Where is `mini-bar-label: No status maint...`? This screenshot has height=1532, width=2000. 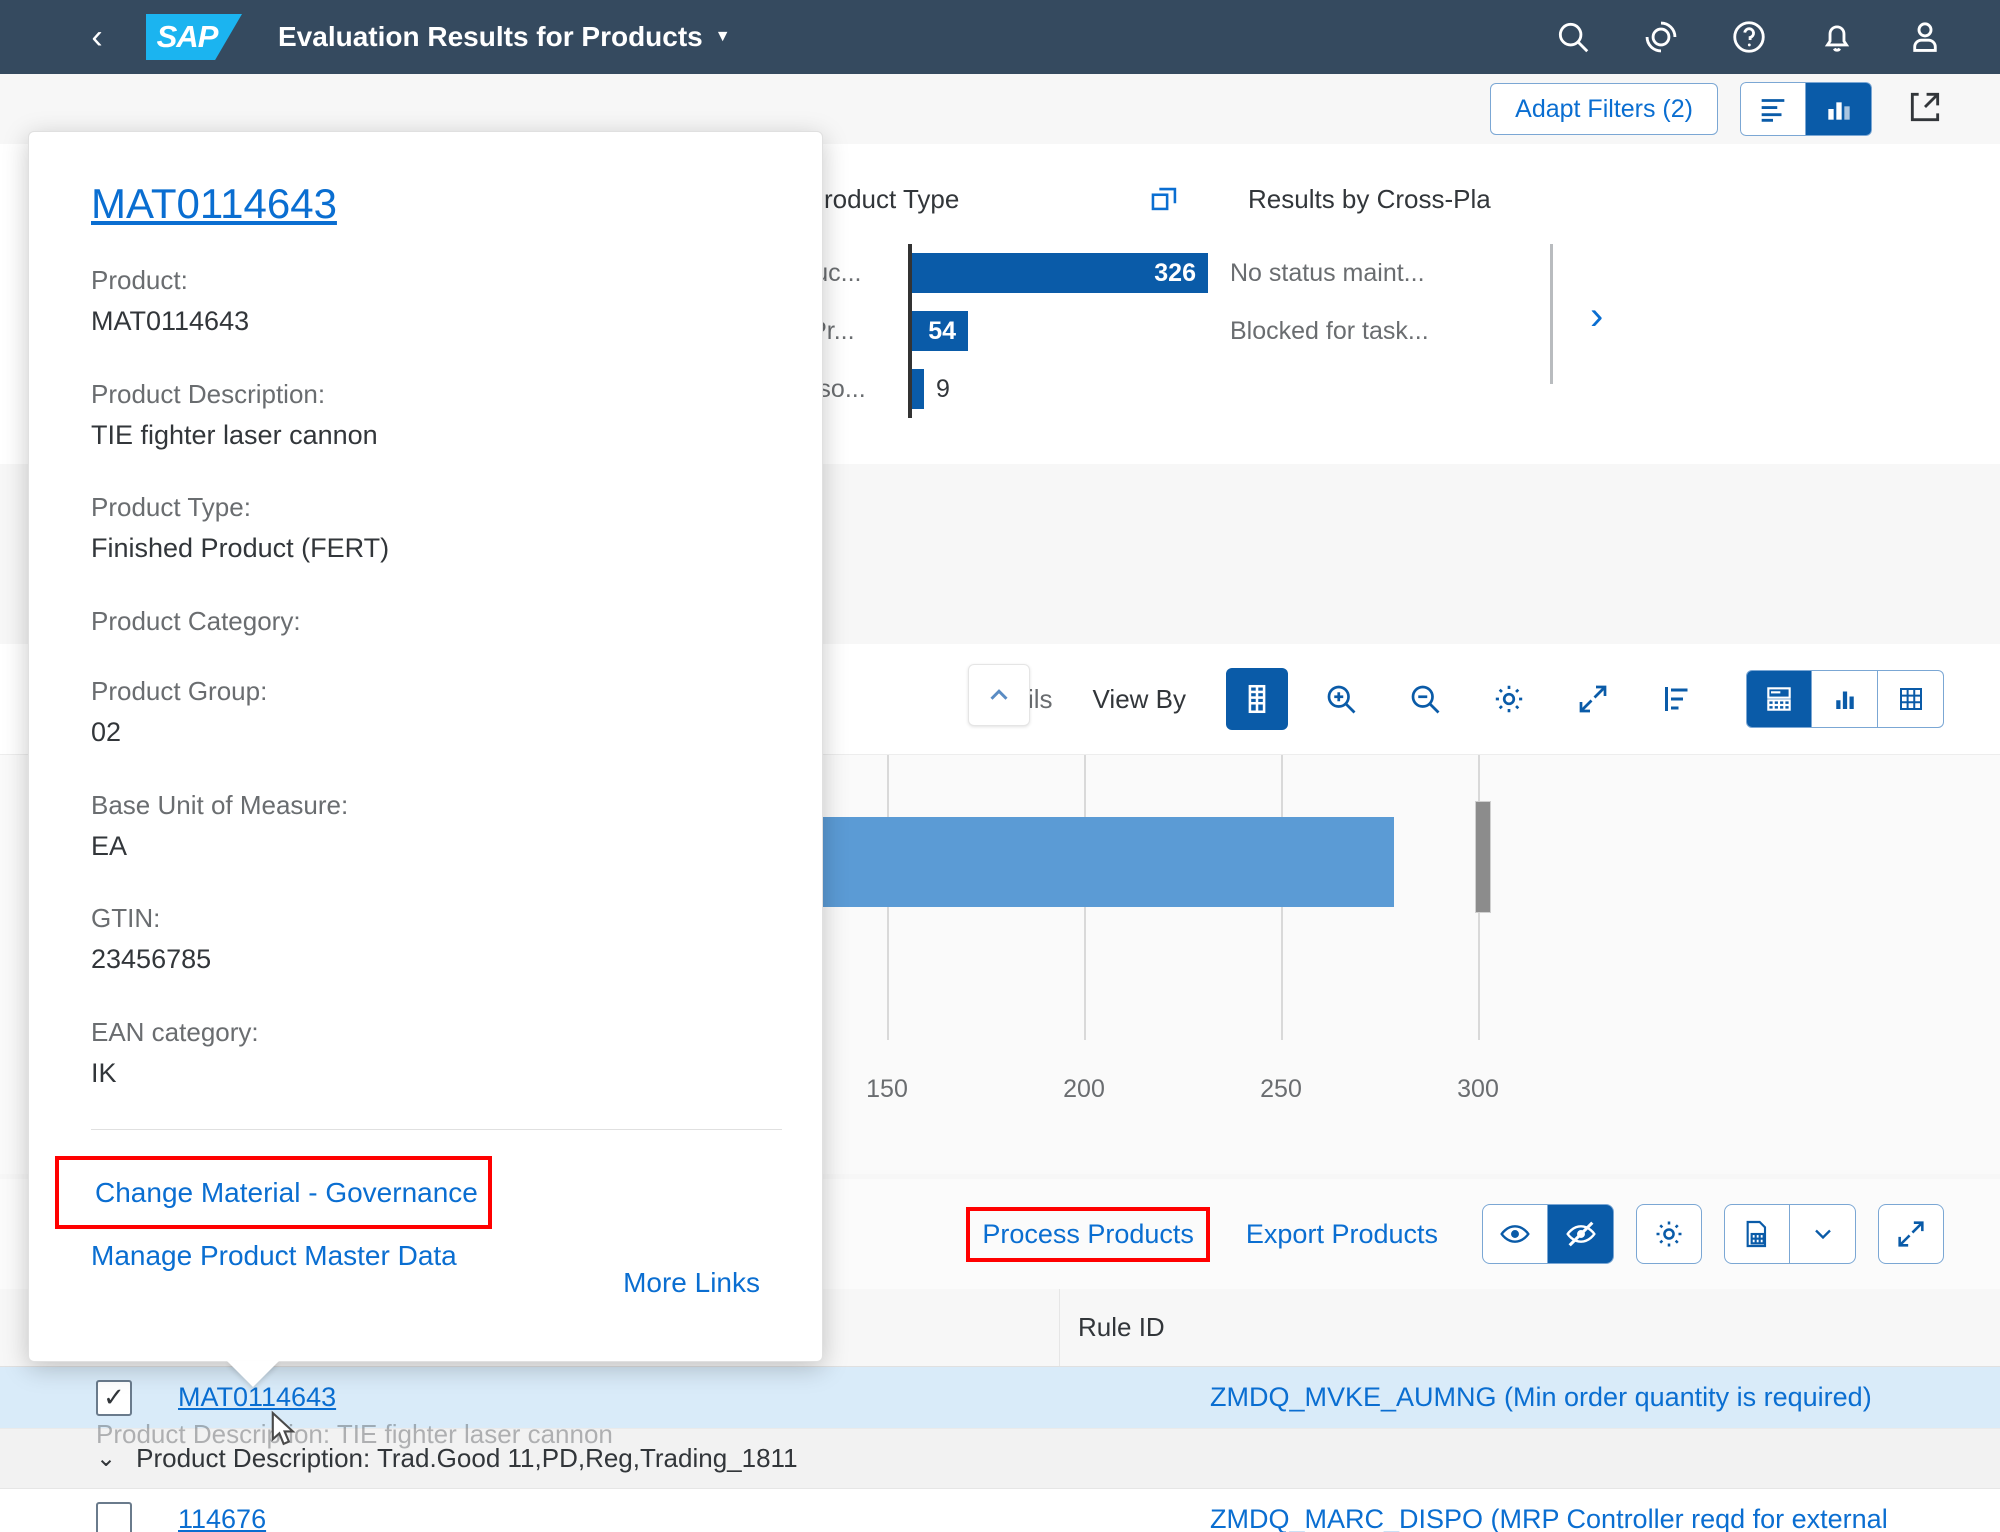
mini-bar-label: No status maint... is located at coordinates (1327, 272).